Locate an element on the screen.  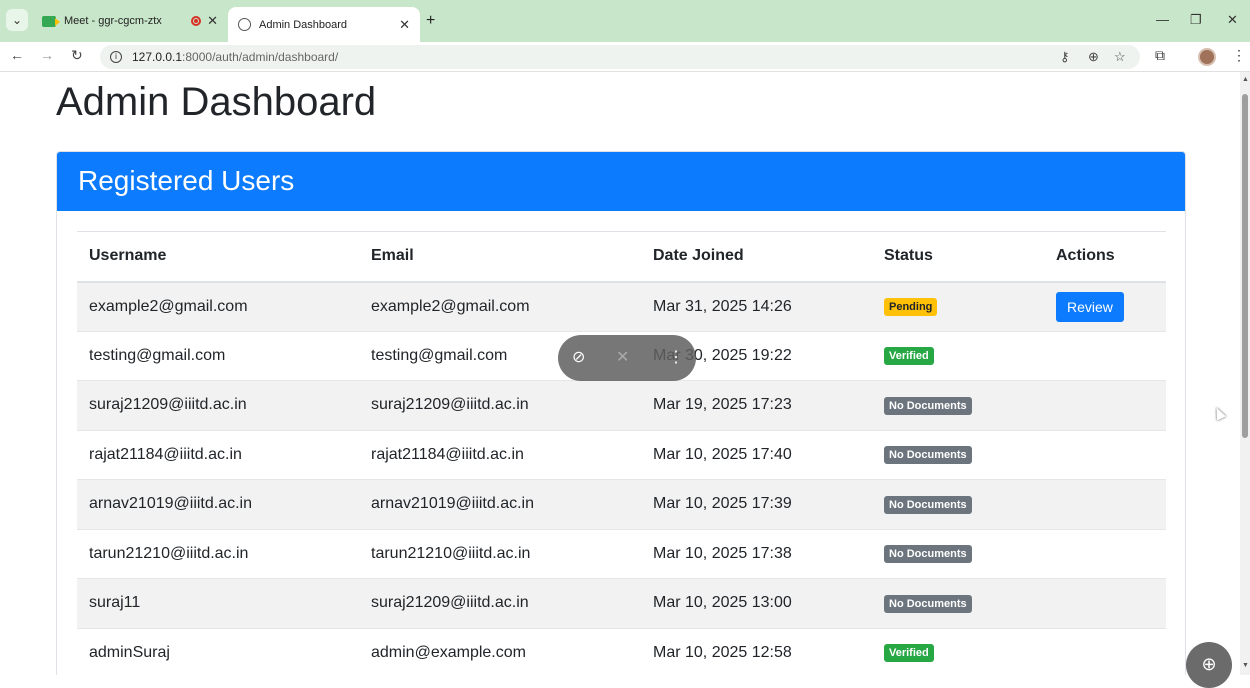
header-username: Username is located at coordinates (218, 257).